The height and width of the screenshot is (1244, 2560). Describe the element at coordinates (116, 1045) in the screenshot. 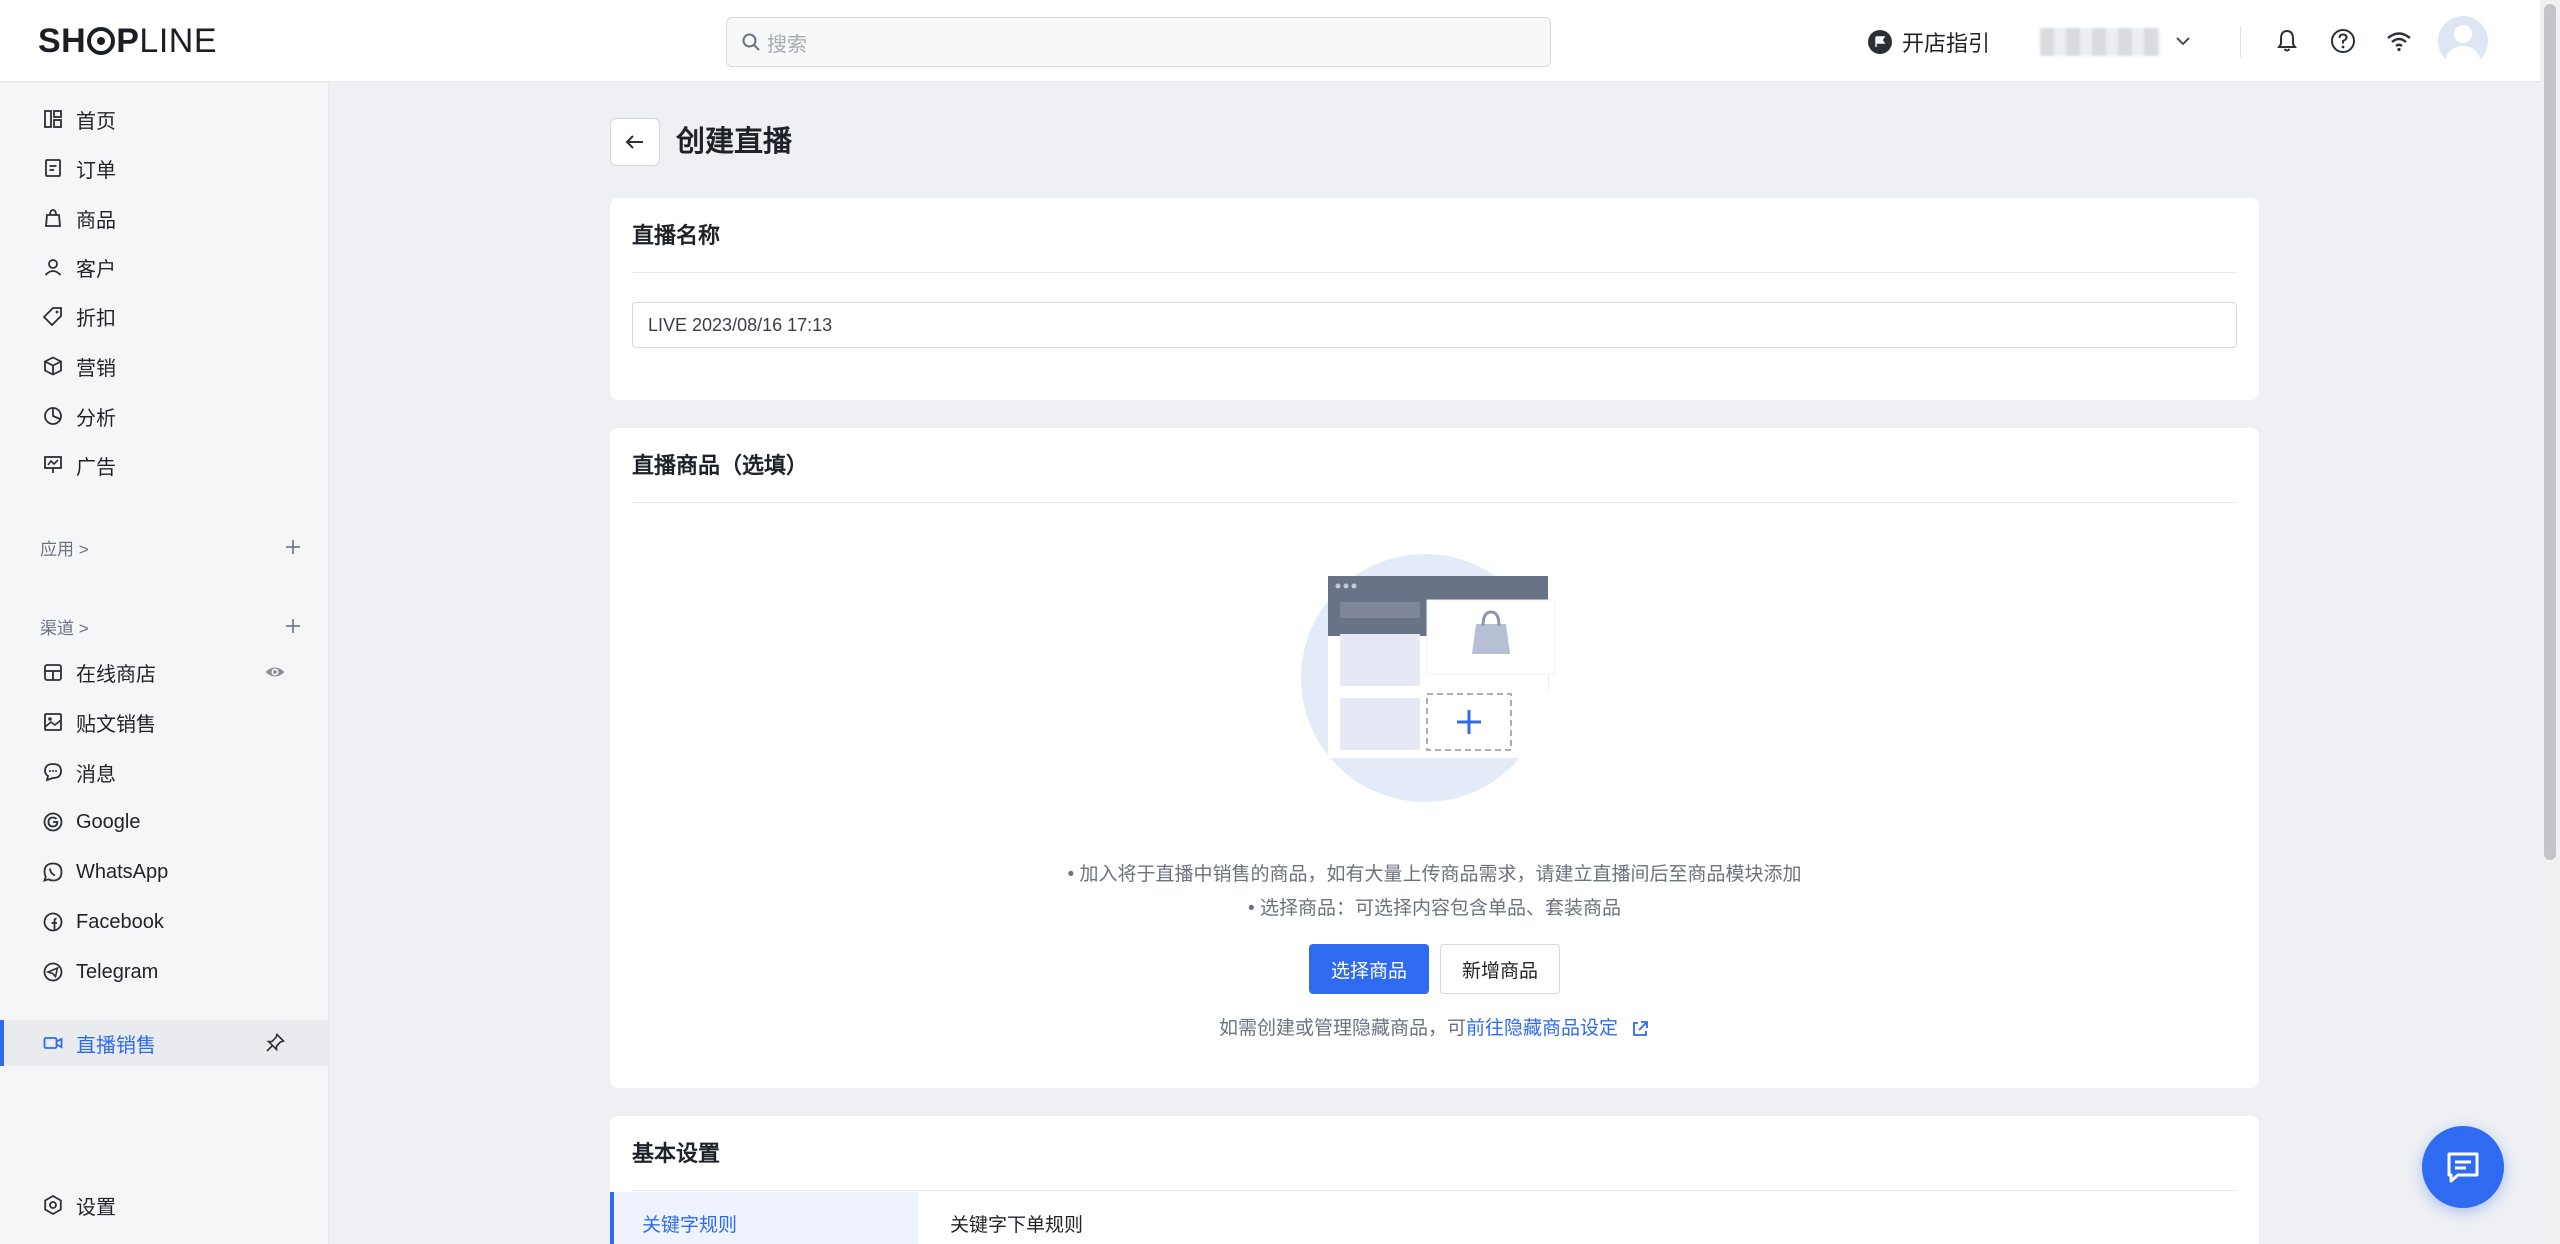

I see `sidebar-item-label: 直播销售` at that location.